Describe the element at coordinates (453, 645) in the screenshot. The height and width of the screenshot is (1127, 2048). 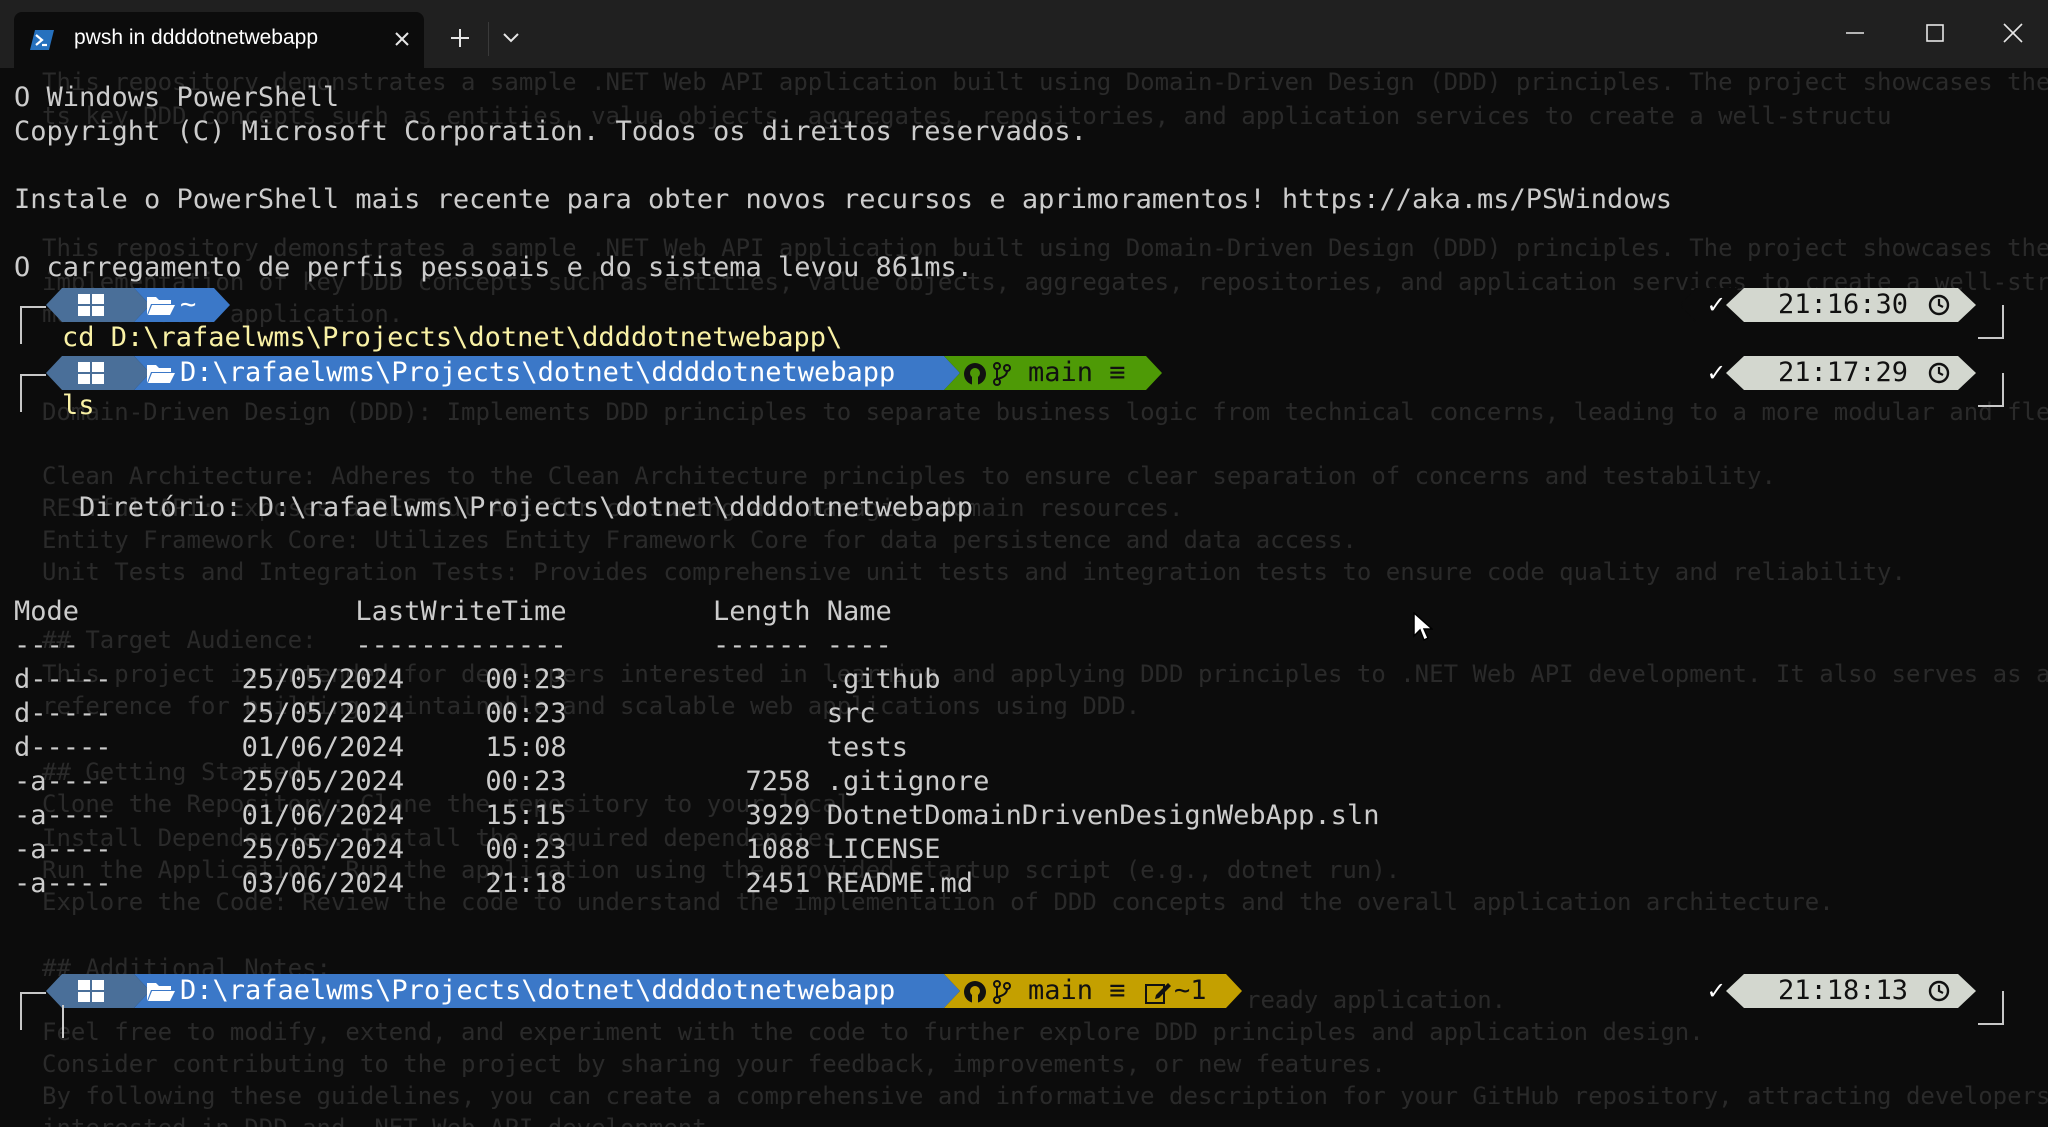
I see `table-header-underline: ---- ------------- ------ ----` at that location.